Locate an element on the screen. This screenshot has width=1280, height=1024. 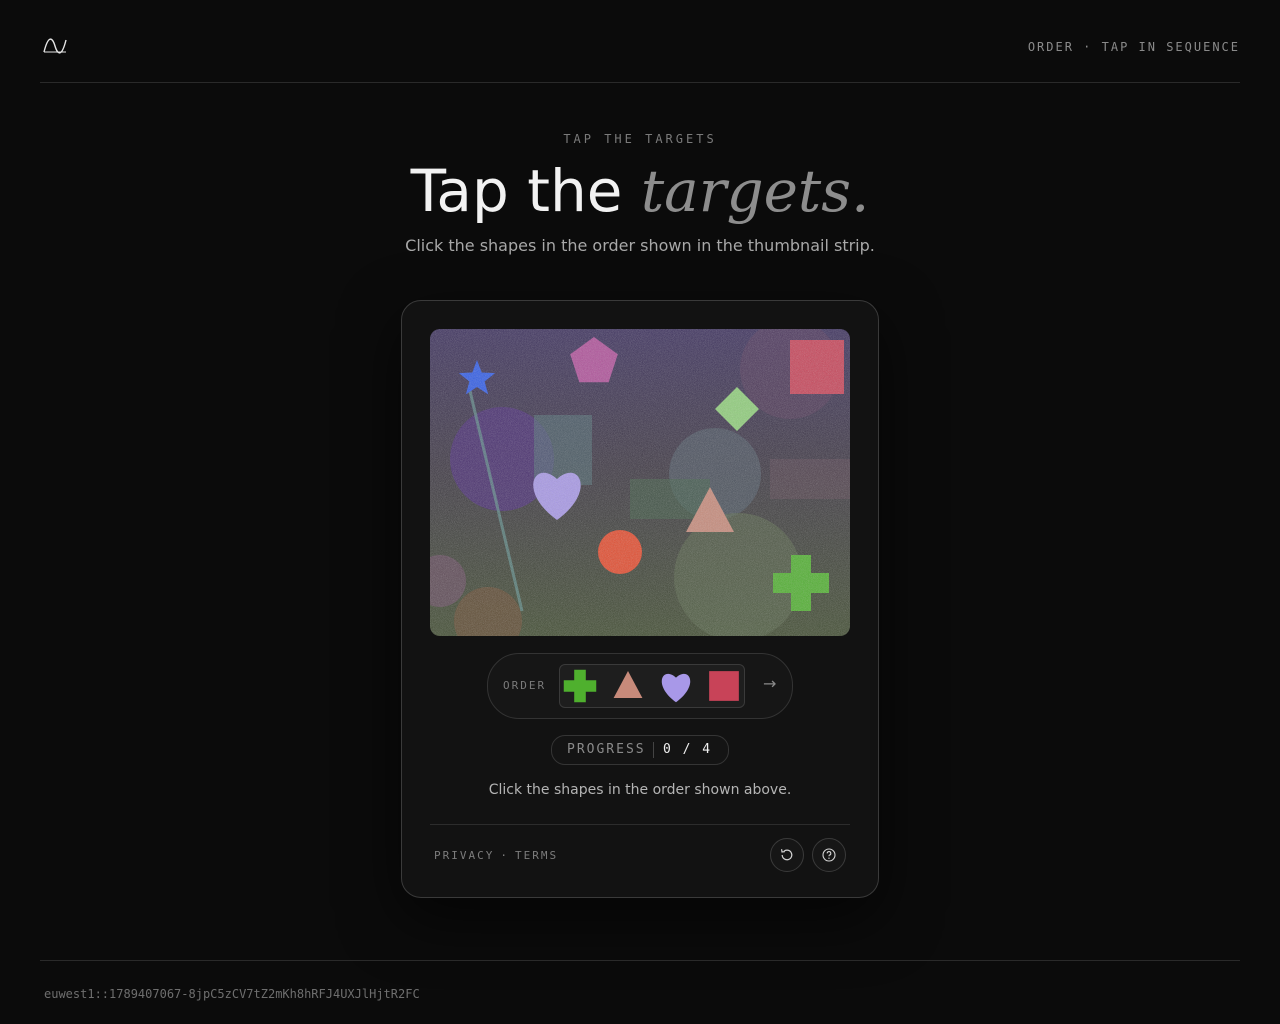
header-tagline: ORDER · TAP IN SEQUENCE is located at coordinates (1133, 47).